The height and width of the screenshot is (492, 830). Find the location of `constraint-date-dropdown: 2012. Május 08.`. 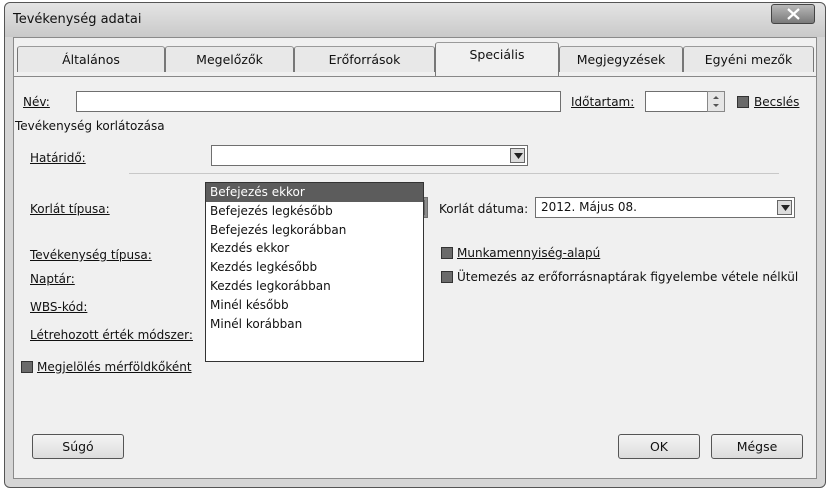

constraint-date-dropdown: 2012. Május 08. is located at coordinates (665, 207).